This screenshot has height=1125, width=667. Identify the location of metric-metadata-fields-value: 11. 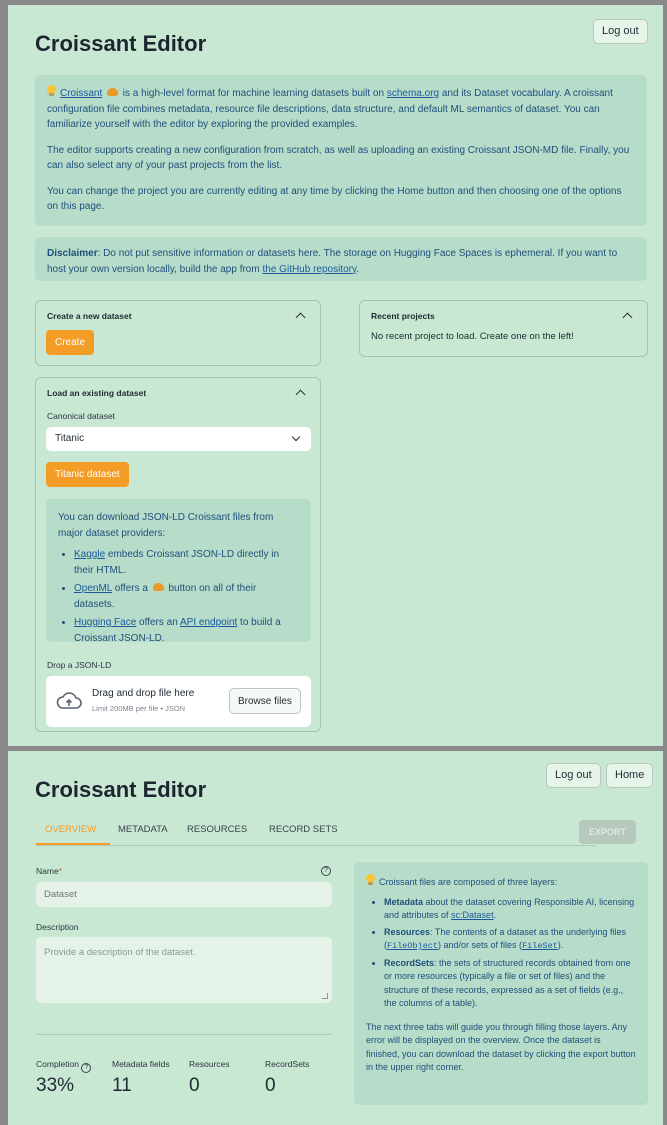
(122, 1085).